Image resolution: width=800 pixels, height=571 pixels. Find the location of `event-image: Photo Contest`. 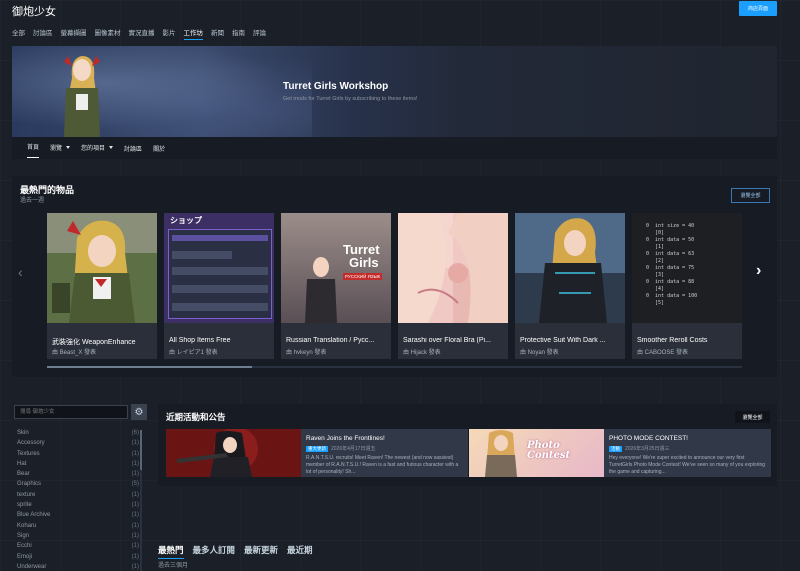

event-image: Photo Contest is located at coordinates (536, 453).